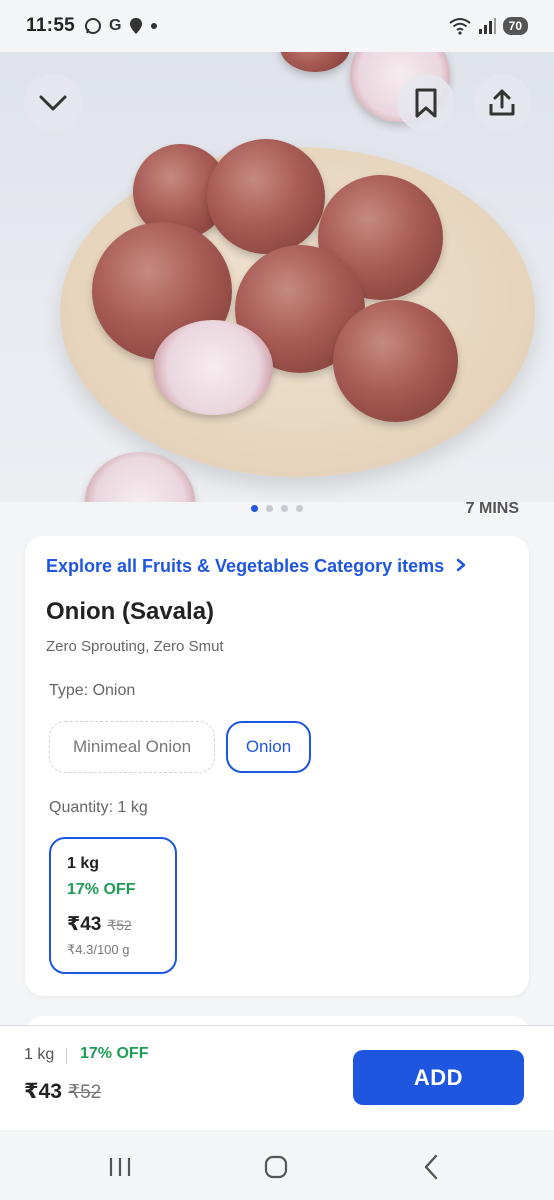  I want to click on recent-apps-icon, so click(120, 1167).